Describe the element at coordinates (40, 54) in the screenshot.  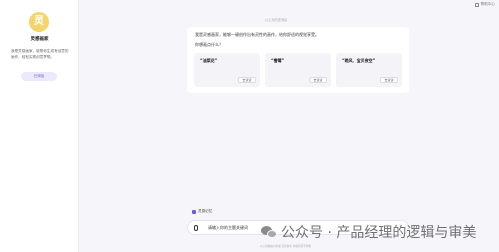
I see `agent-description: 我是灵感画家，能帮你生成有创意的画作，轻松实现创意梦想。` at that location.